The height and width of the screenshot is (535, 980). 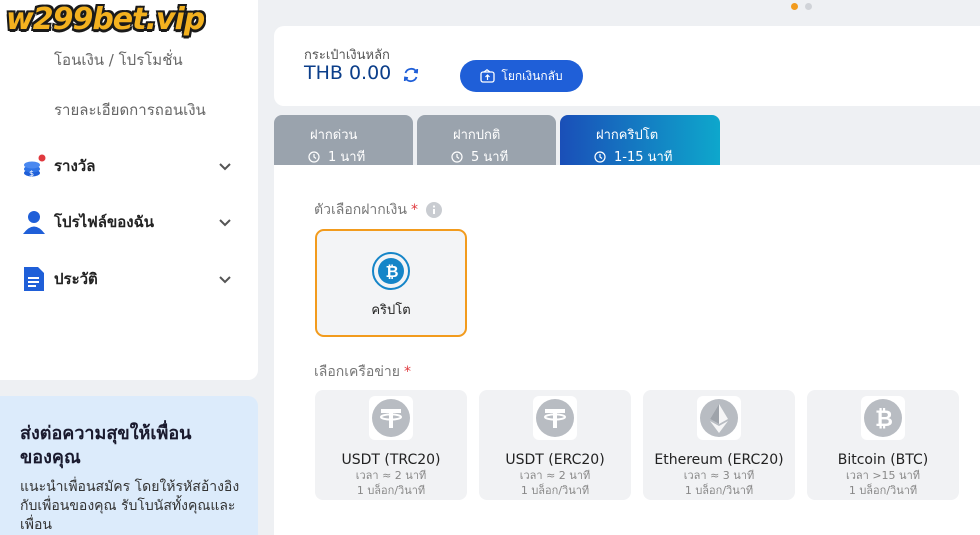 I want to click on deposit-option-heading: ตัวเลือกฝากเงิน *, so click(x=378, y=210).